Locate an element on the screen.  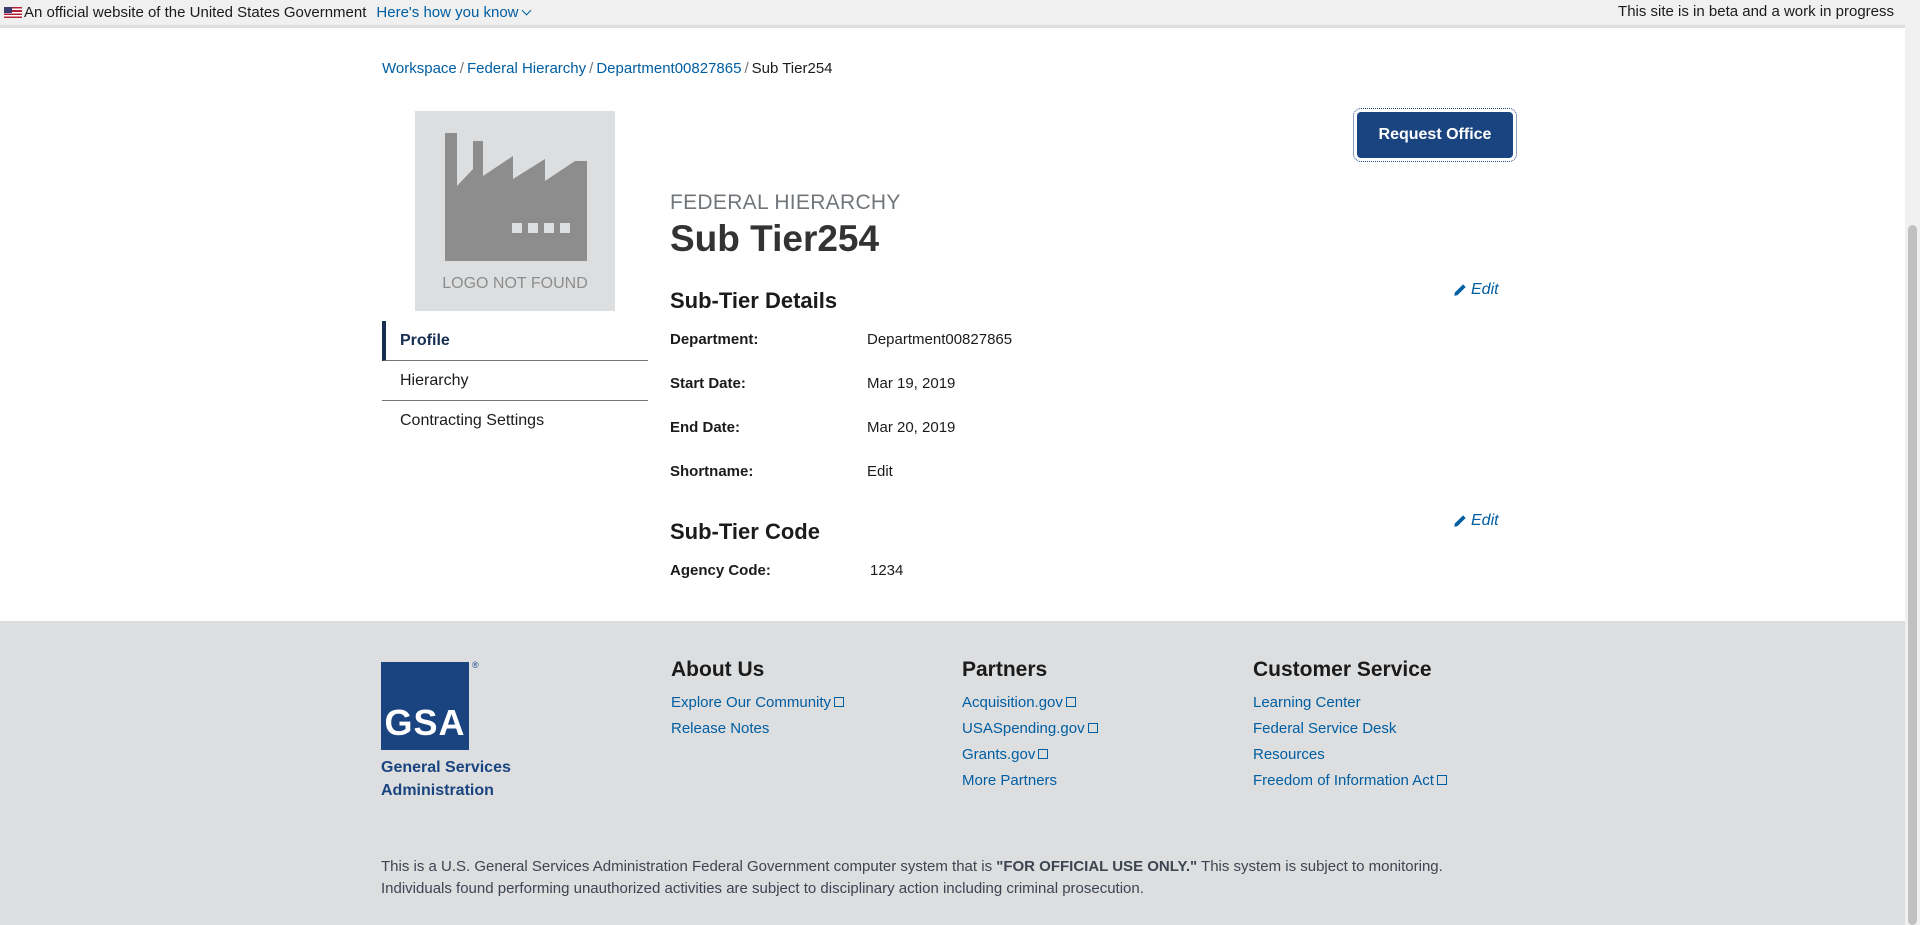
more-partners-link: More Partners is located at coordinates (1030, 780).